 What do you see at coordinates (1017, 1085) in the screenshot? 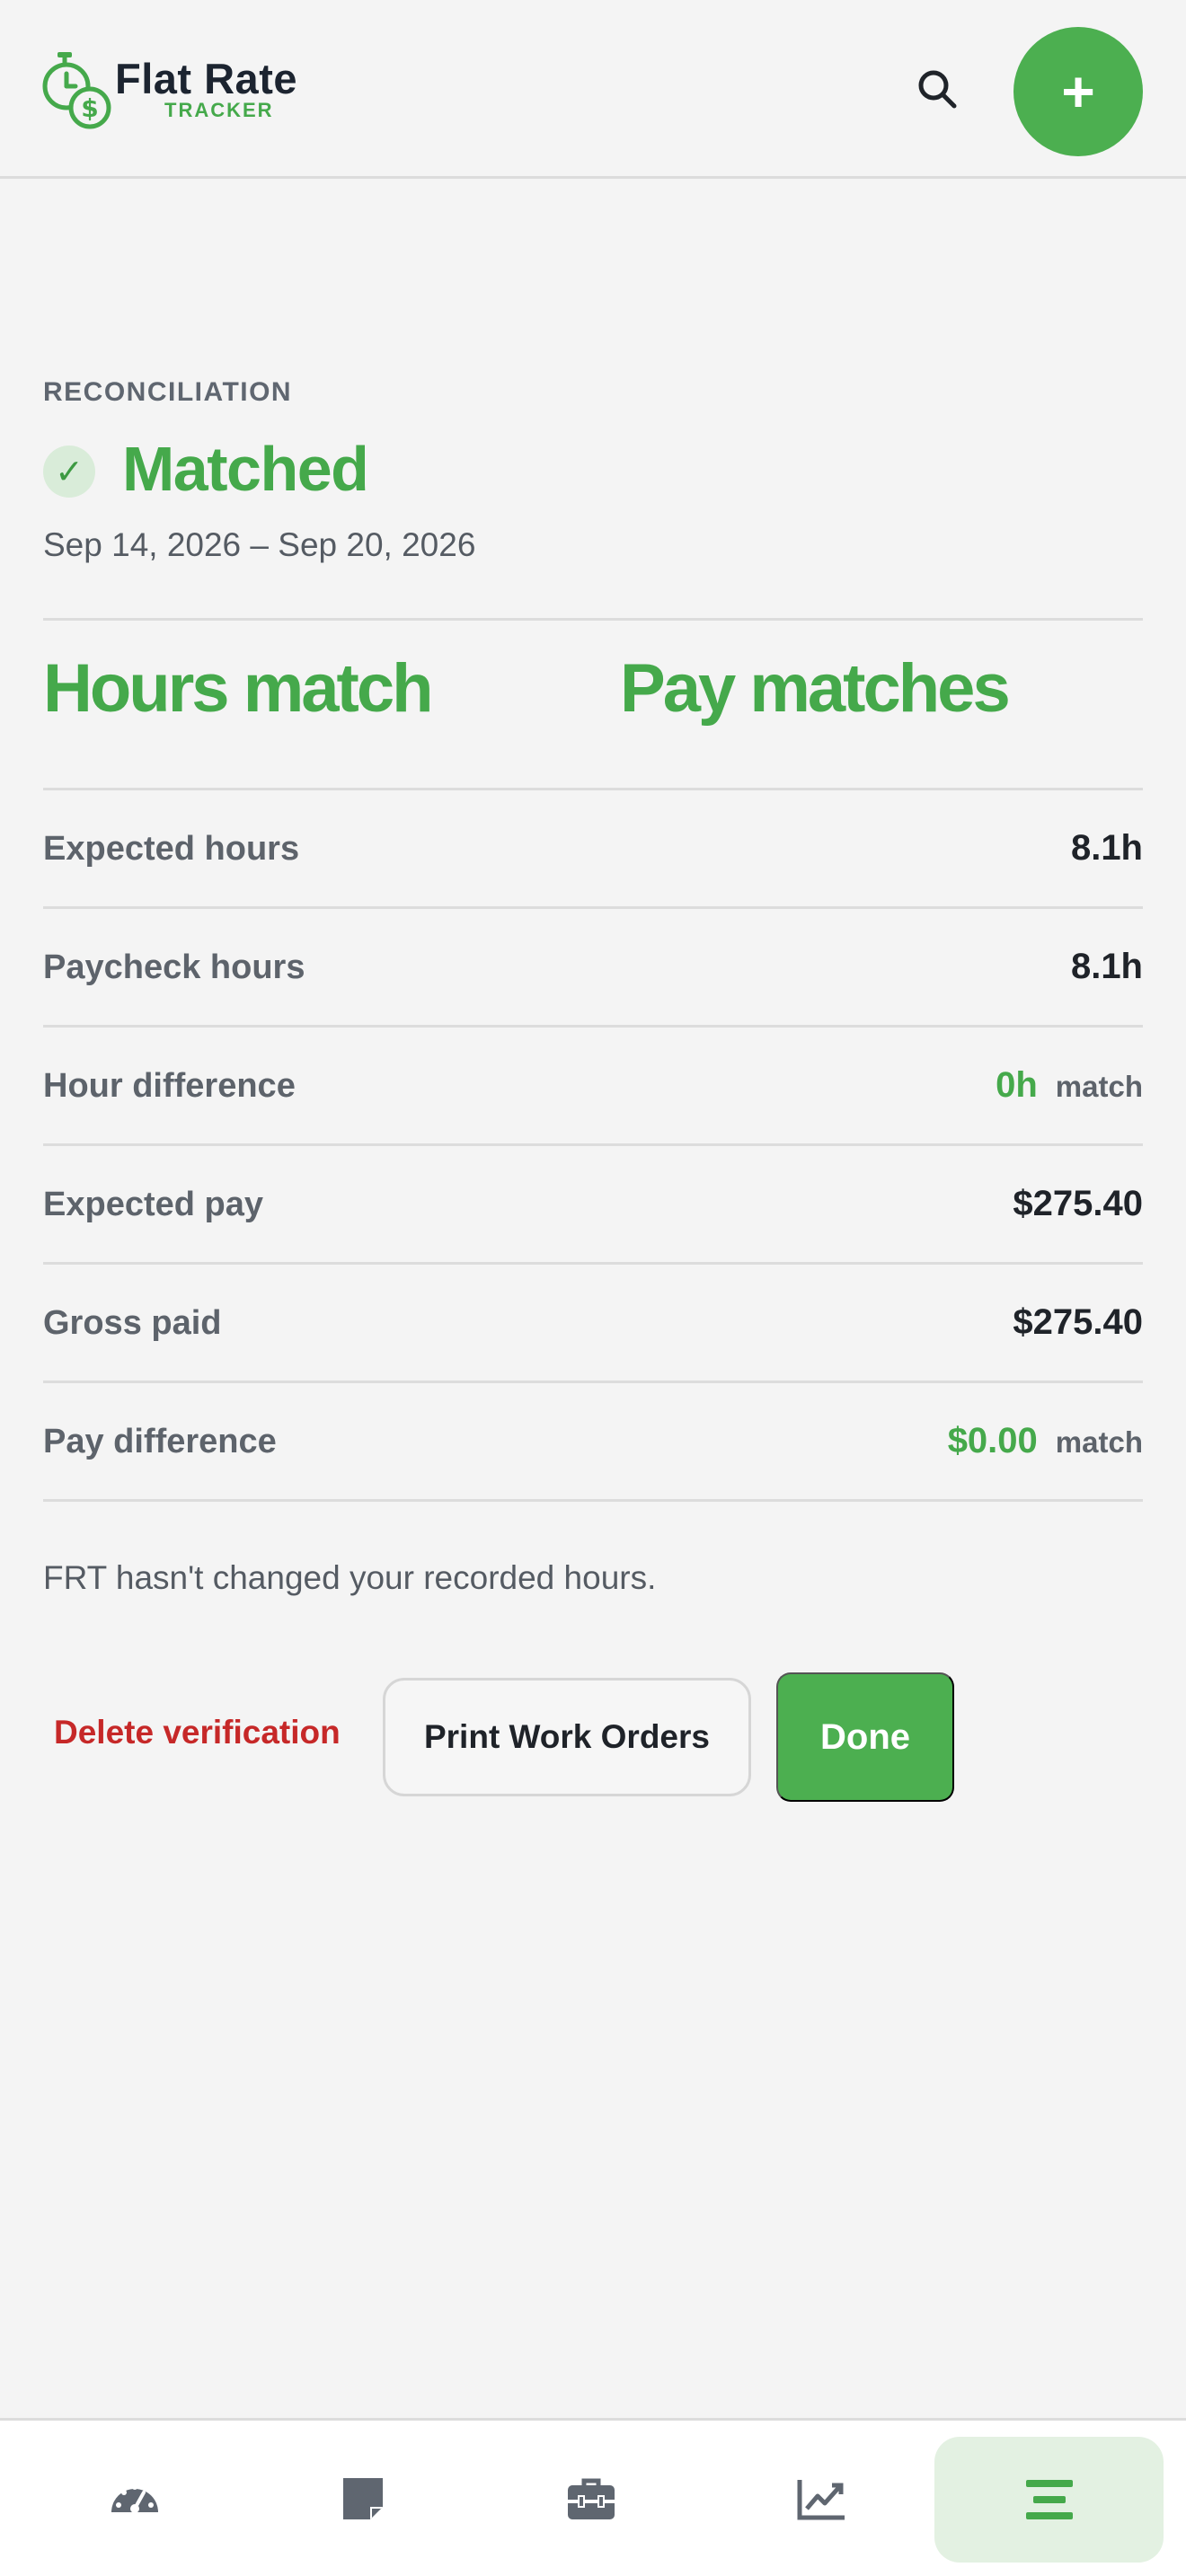
I see `row-value: 0h` at bounding box center [1017, 1085].